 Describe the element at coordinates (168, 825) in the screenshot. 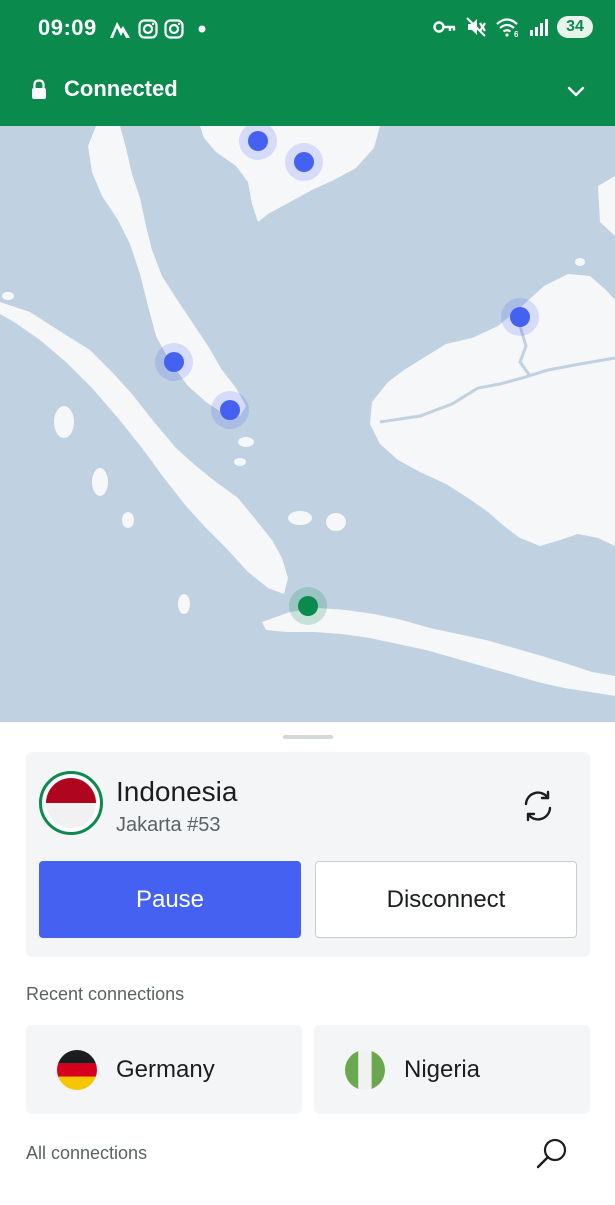

I see `server-name: Jakarta #53` at that location.